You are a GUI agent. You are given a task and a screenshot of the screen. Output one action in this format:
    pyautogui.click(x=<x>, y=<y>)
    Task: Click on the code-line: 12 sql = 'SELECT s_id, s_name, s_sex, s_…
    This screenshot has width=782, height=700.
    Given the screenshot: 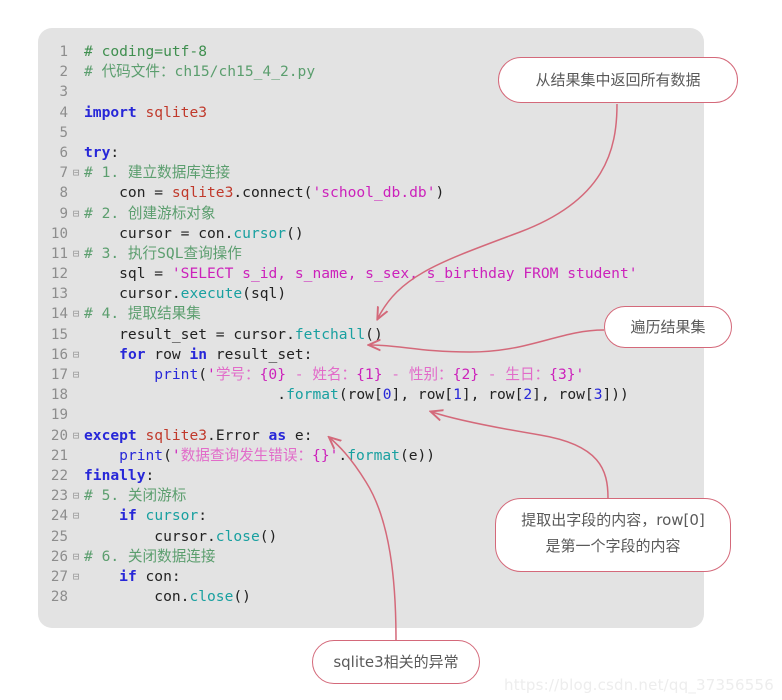 What is the action you would take?
    pyautogui.click(x=371, y=274)
    